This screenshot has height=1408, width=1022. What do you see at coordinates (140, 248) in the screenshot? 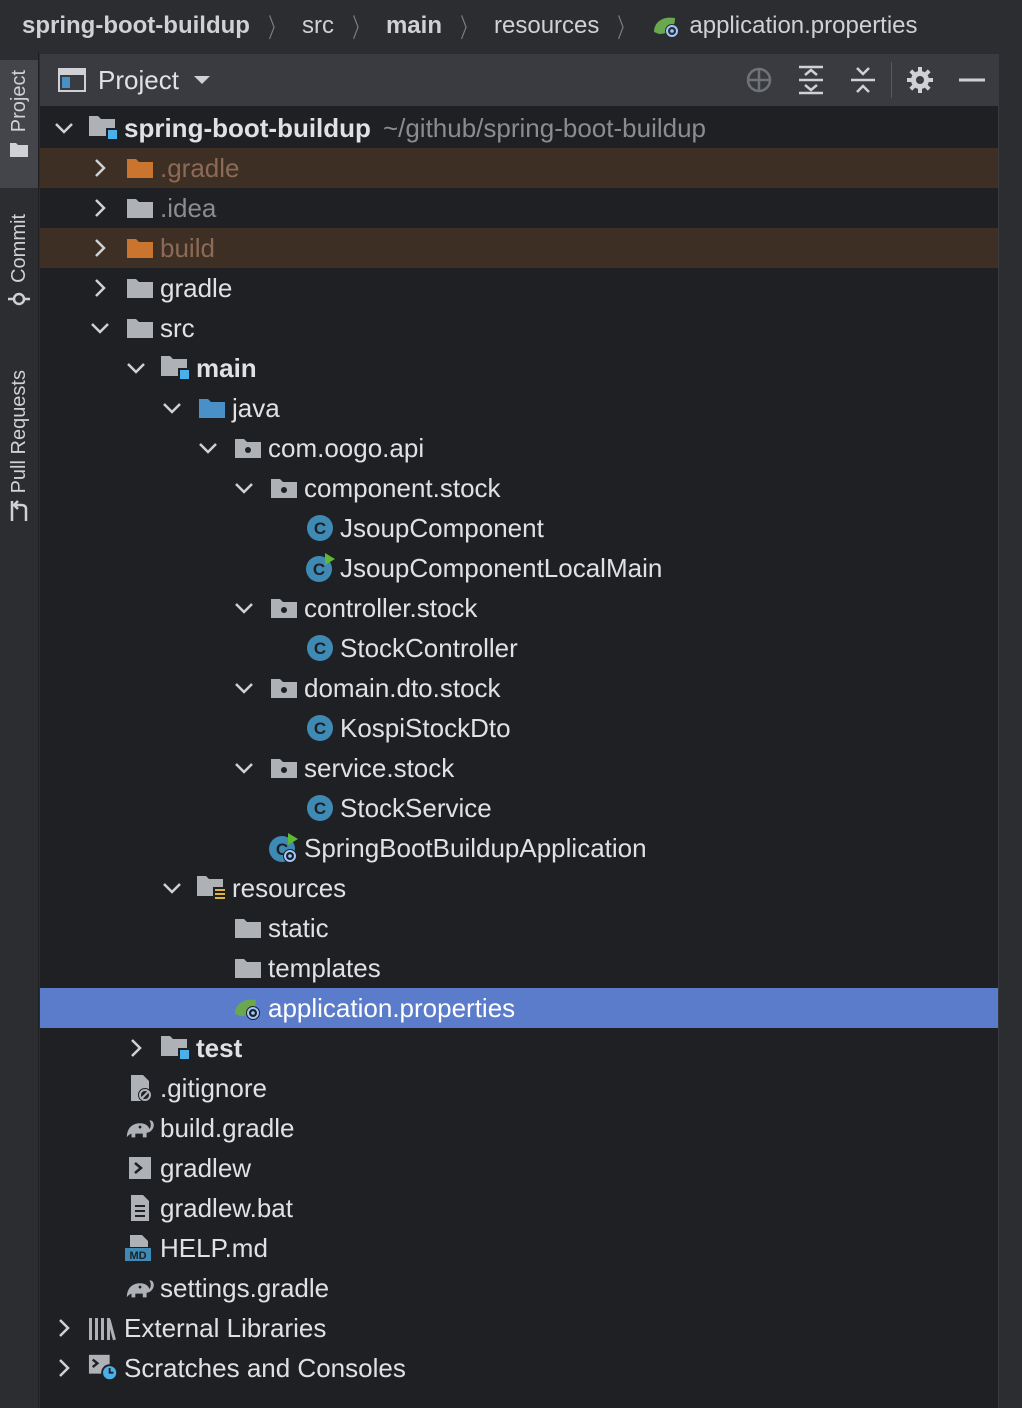
I see `folder-excluded-icon` at bounding box center [140, 248].